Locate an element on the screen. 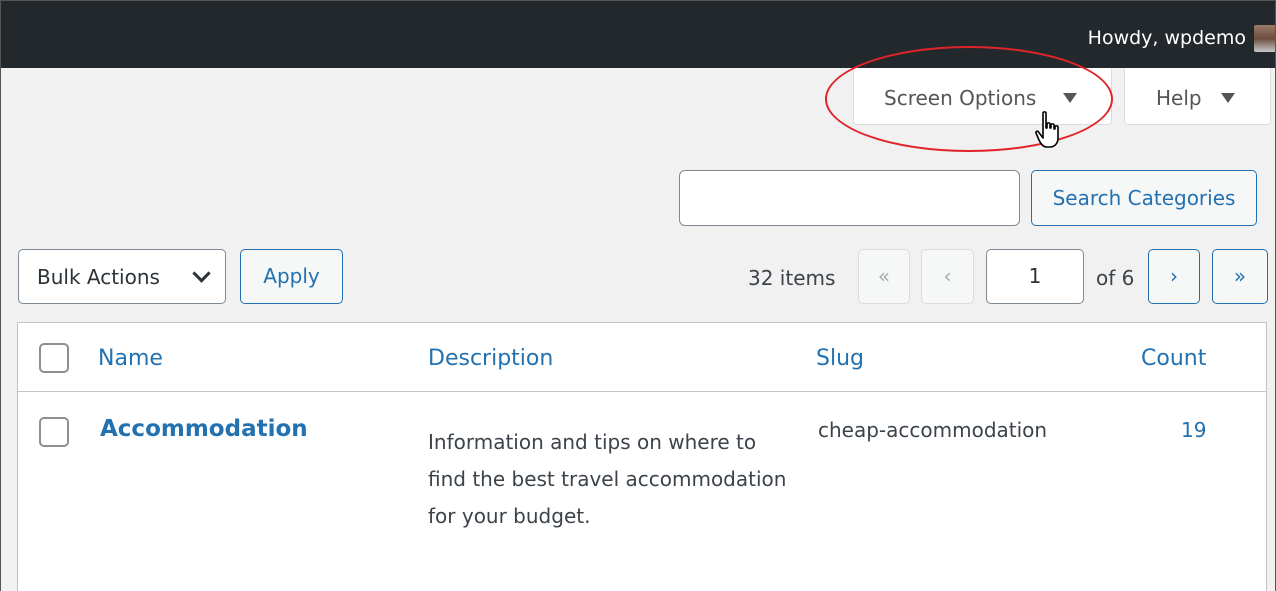 This screenshot has height=591, width=1276. highlight-ring is located at coordinates (969, 99).